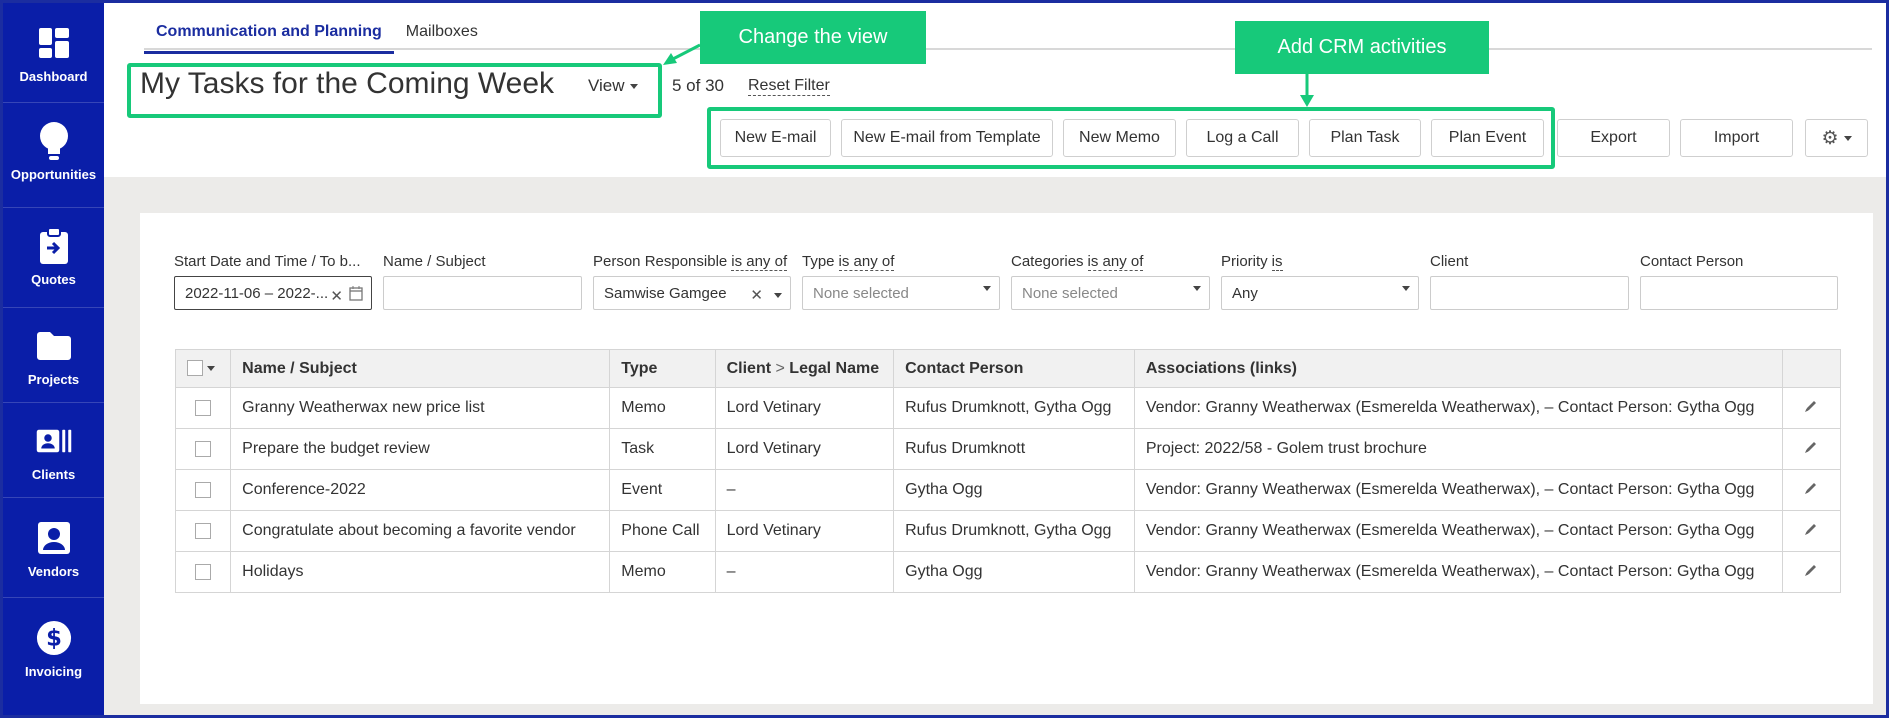 Image resolution: width=1889 pixels, height=718 pixels. Describe the element at coordinates (53, 474) in the screenshot. I see `sidebar-item-label: Clients` at that location.